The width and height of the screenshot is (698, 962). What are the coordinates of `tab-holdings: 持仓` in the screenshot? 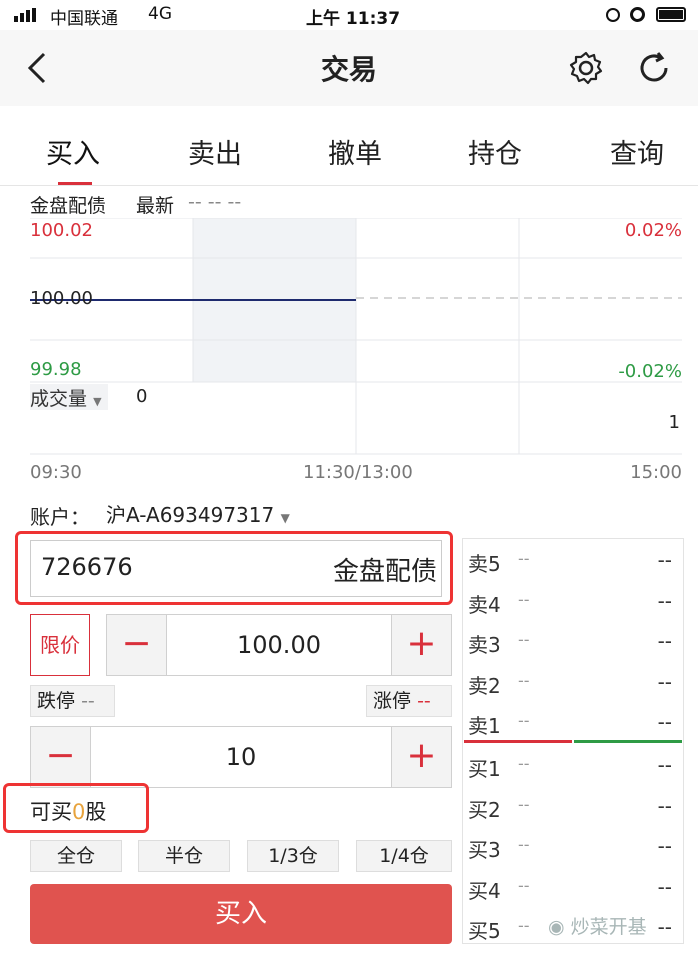 It's located at (495, 151).